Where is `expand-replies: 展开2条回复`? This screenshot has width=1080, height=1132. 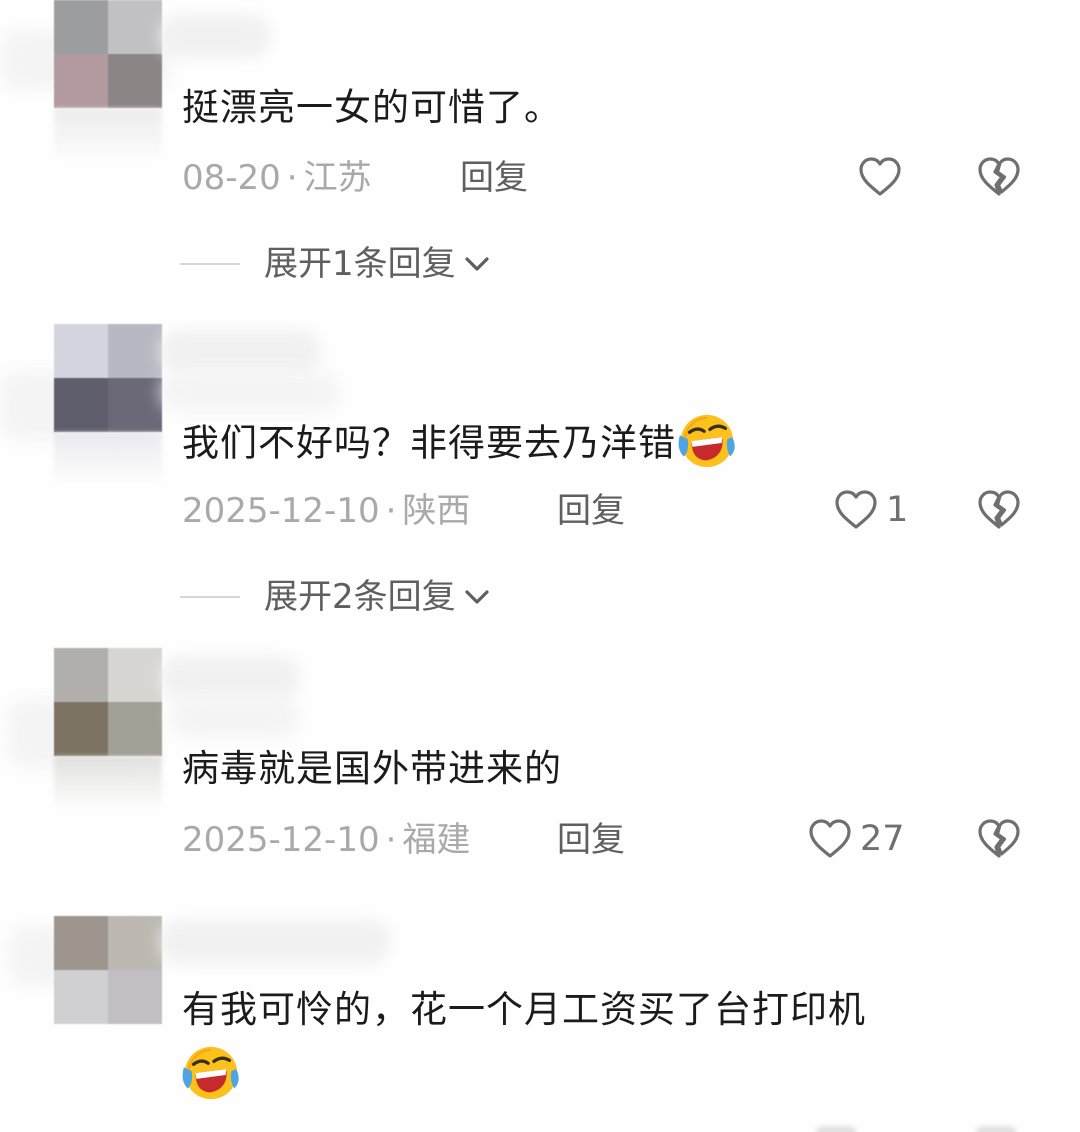 expand-replies: 展开2条回复 is located at coordinates (336, 597).